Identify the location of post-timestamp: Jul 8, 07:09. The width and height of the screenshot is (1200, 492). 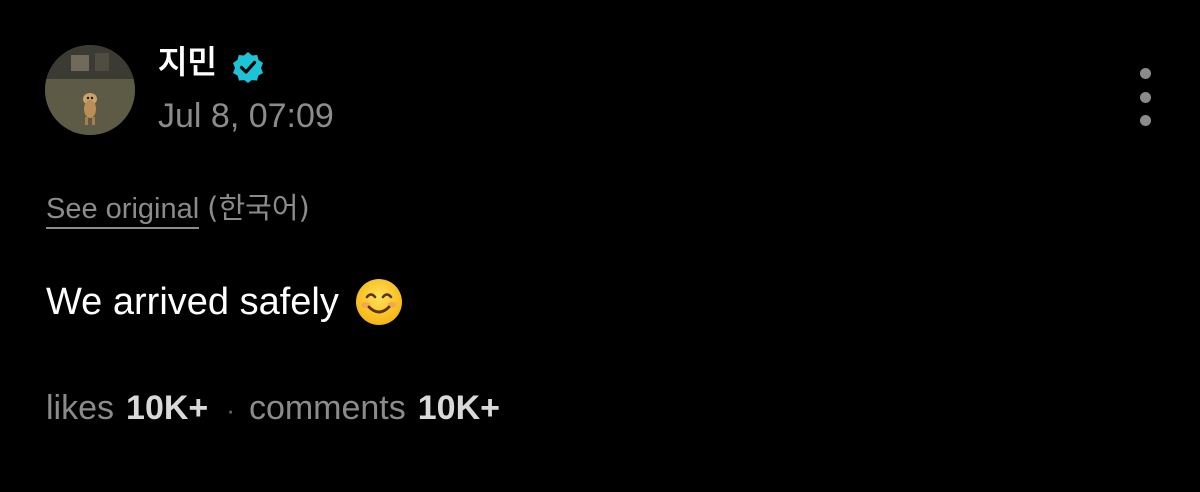
(246, 116).